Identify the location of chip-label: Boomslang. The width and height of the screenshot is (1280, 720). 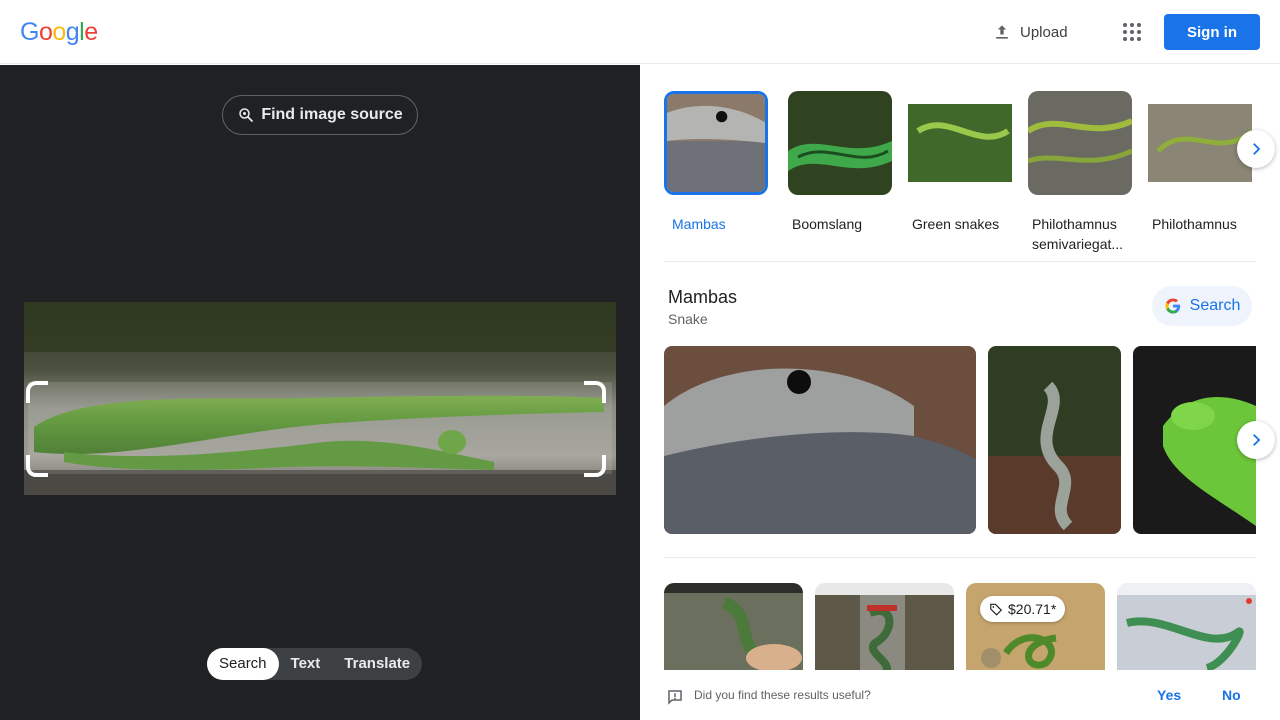
(827, 224).